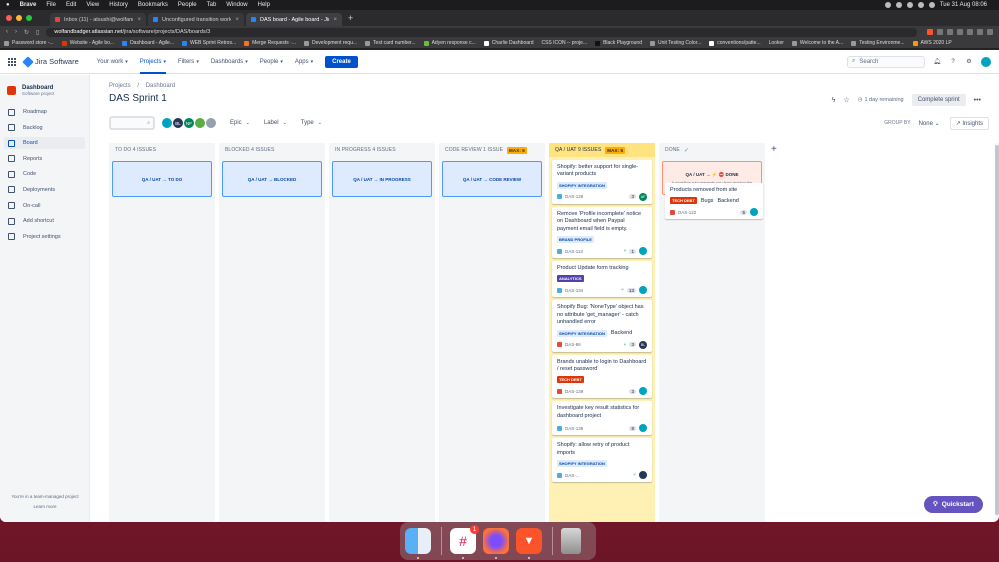  I want to click on issue-key: DAS-128, so click(574, 196).